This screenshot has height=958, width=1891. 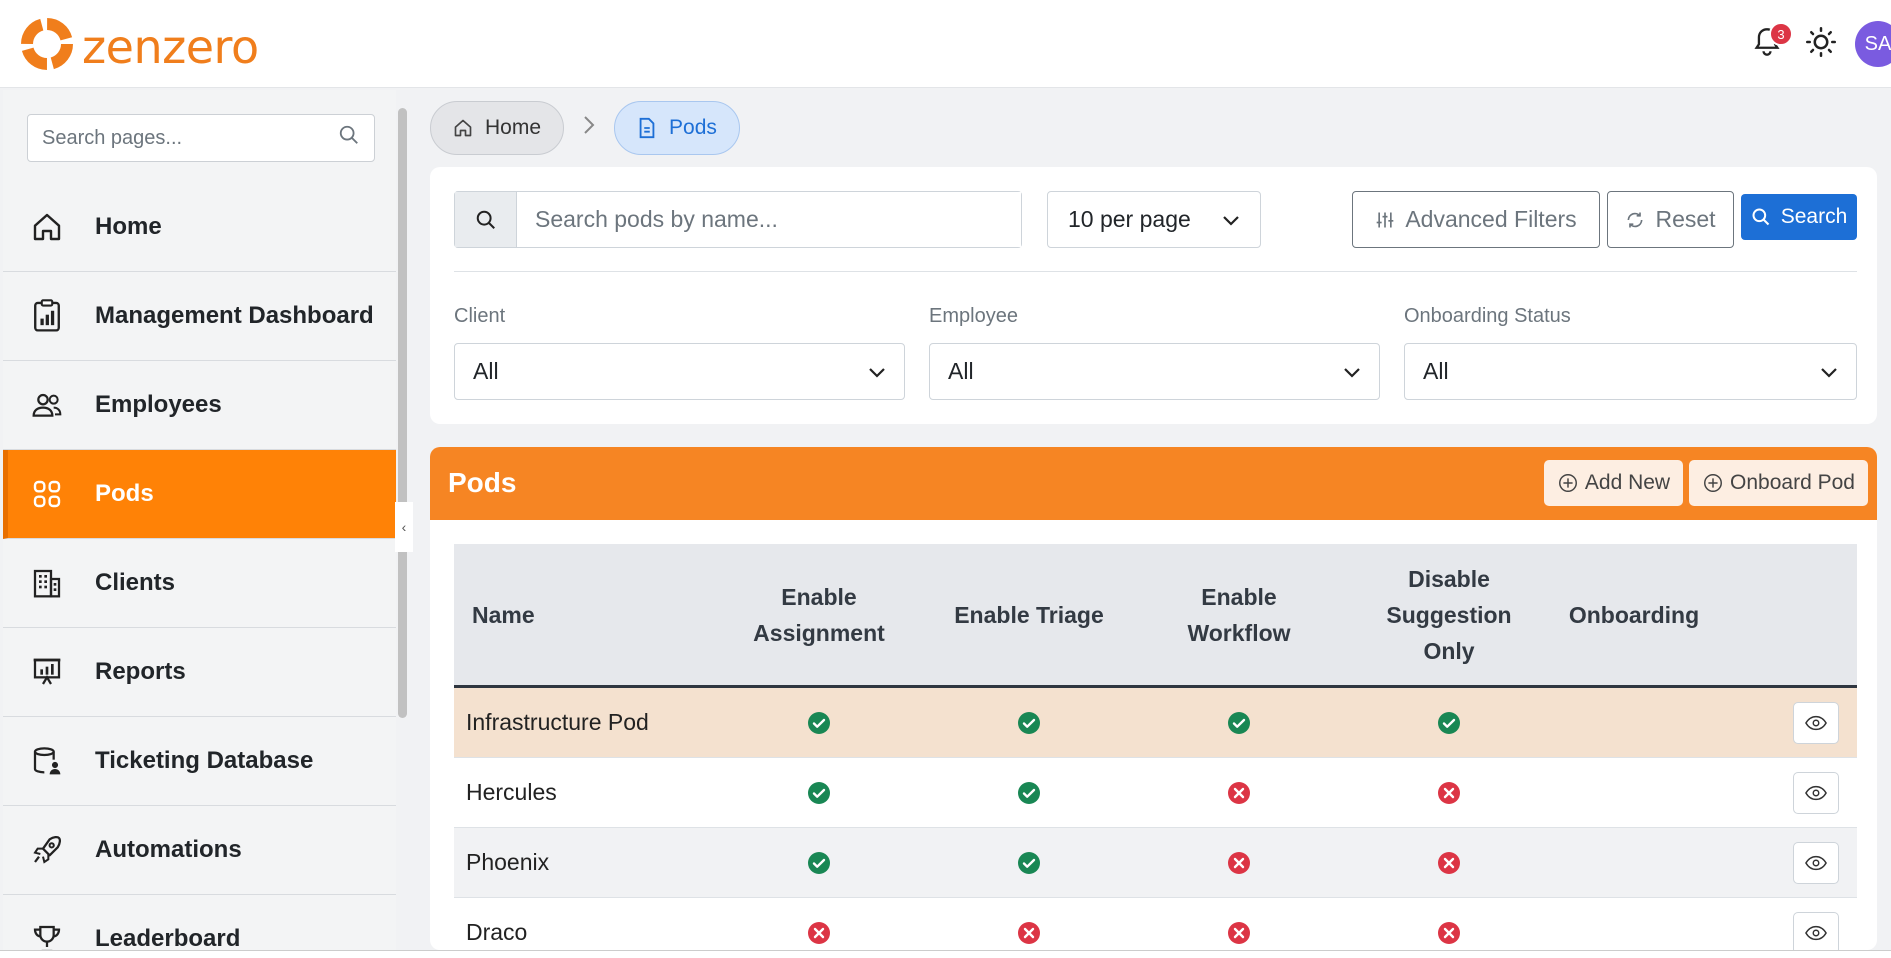 I want to click on breadcrumb-current: Pods, so click(x=677, y=128).